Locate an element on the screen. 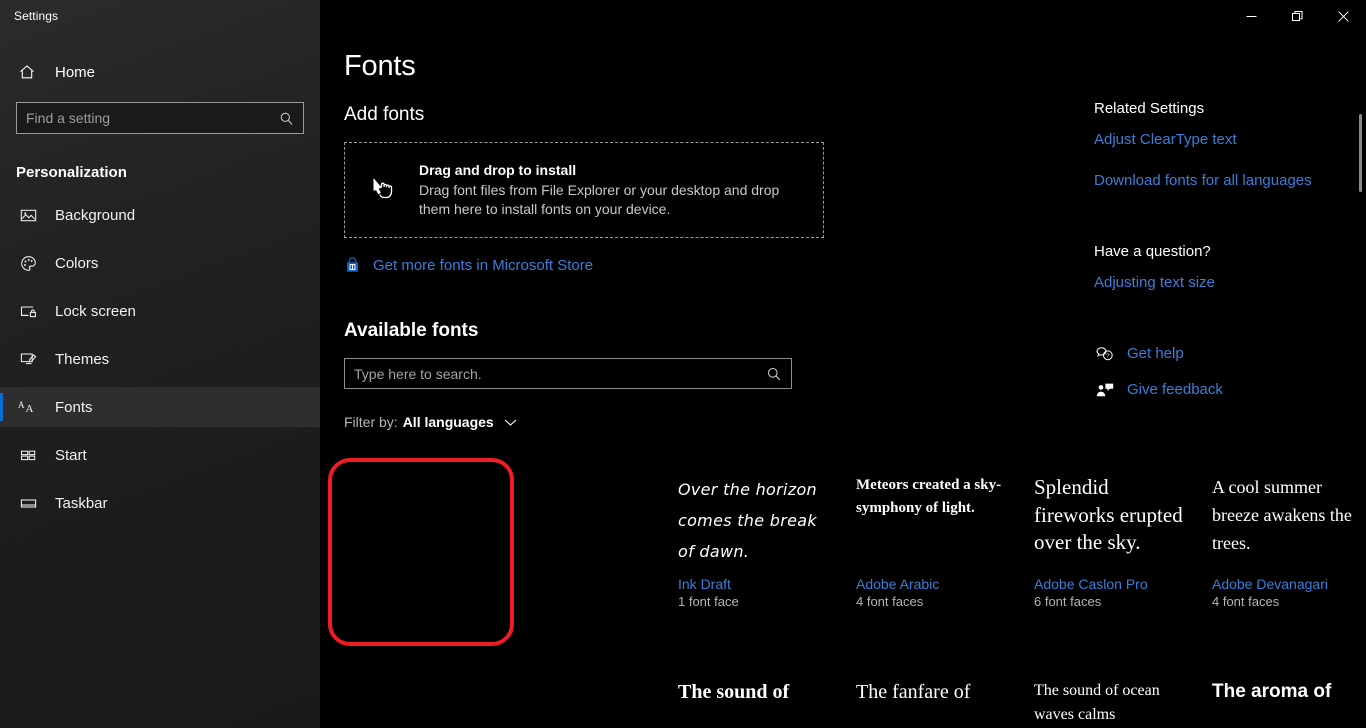 This screenshot has height=728, width=1366. window-controls is located at coordinates (1297, 16).